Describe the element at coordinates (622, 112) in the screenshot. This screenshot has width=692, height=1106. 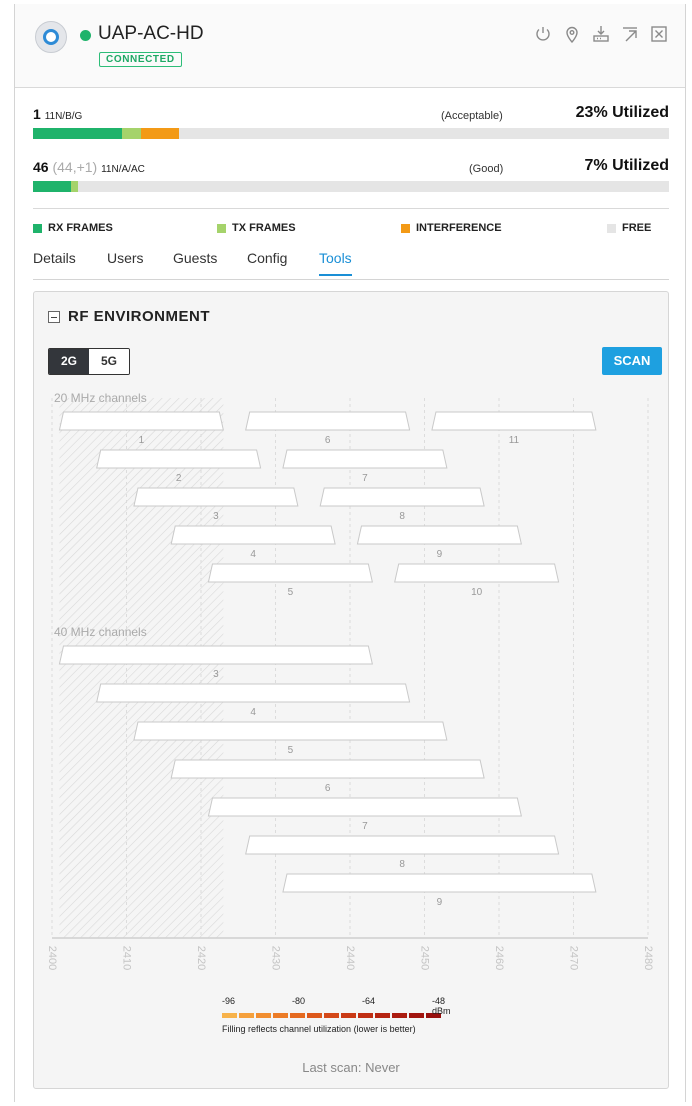
I see `radio-utilization: 23% Utilized` at that location.